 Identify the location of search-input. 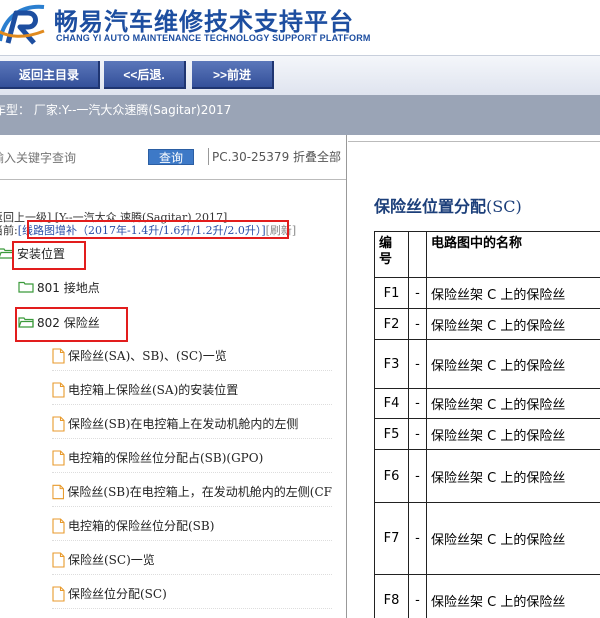
(70, 158).